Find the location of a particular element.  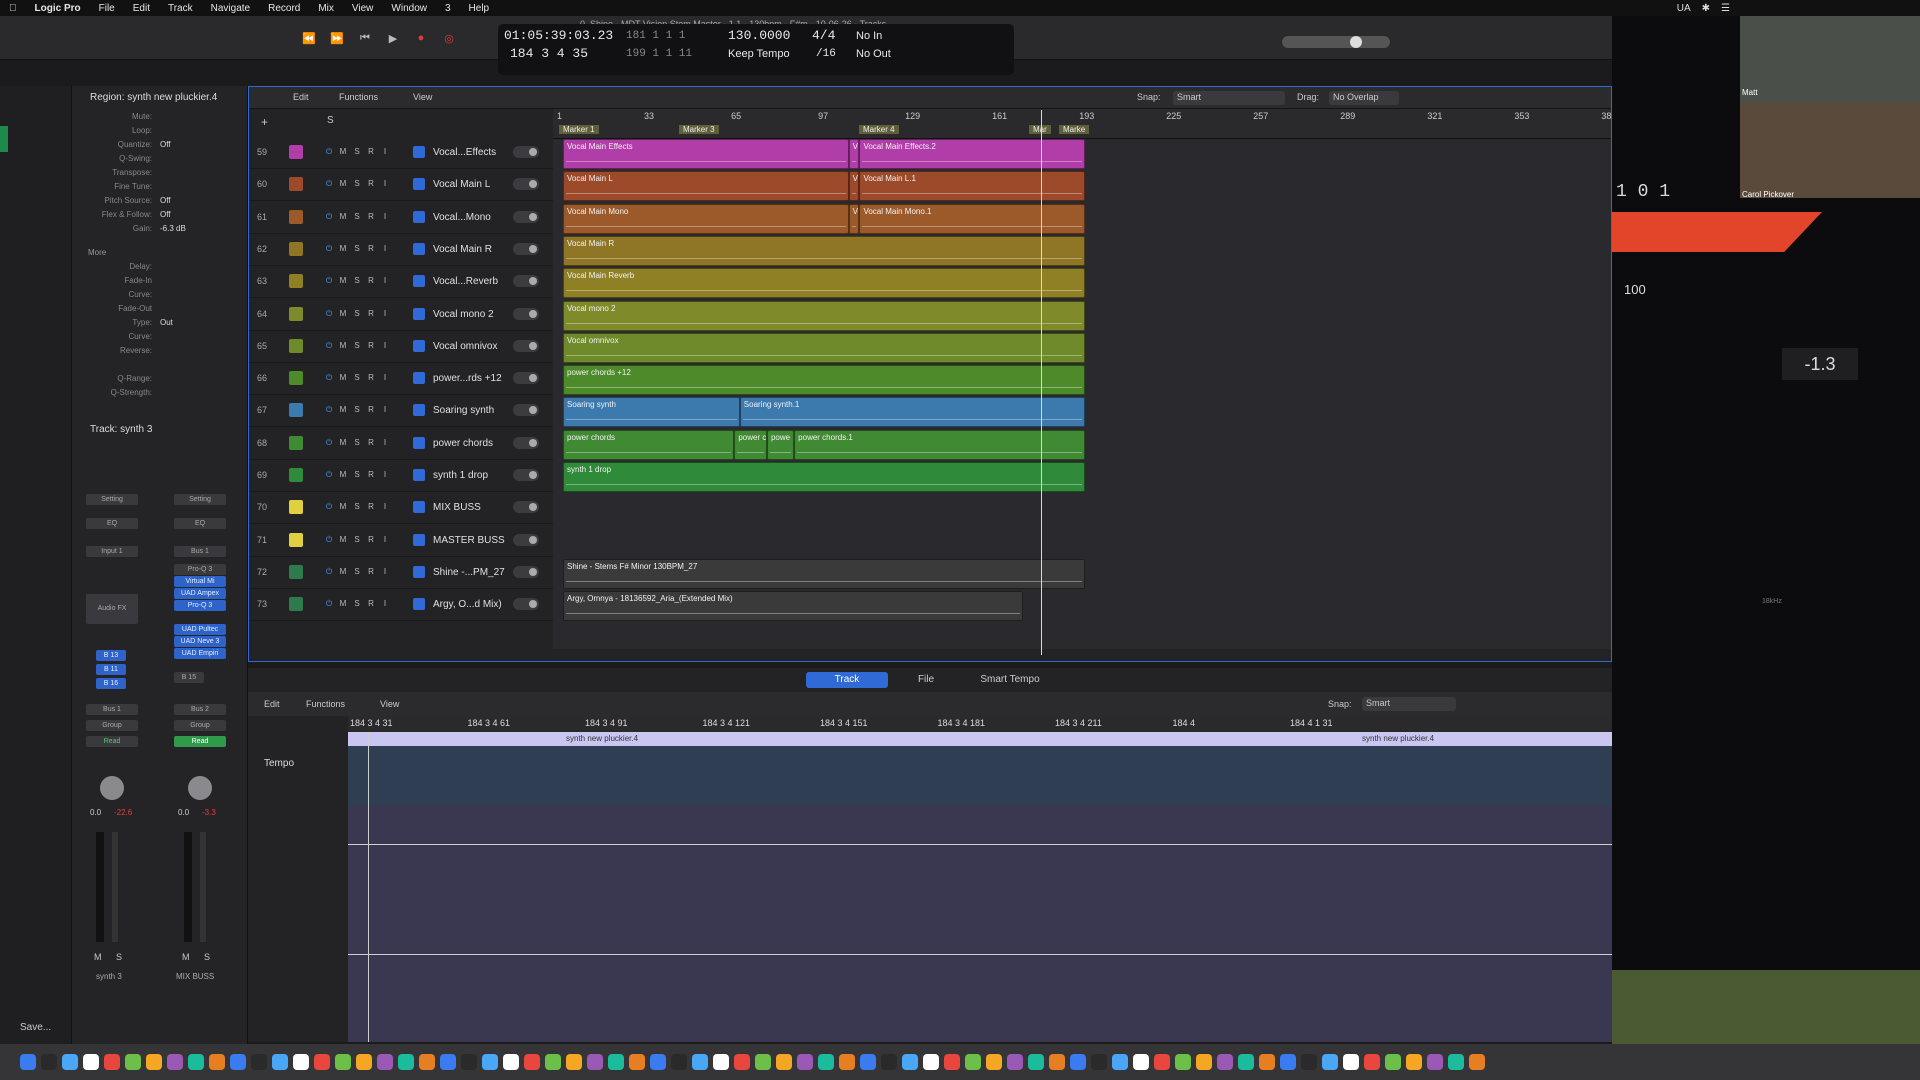

volume-fader is located at coordinates (188, 887).